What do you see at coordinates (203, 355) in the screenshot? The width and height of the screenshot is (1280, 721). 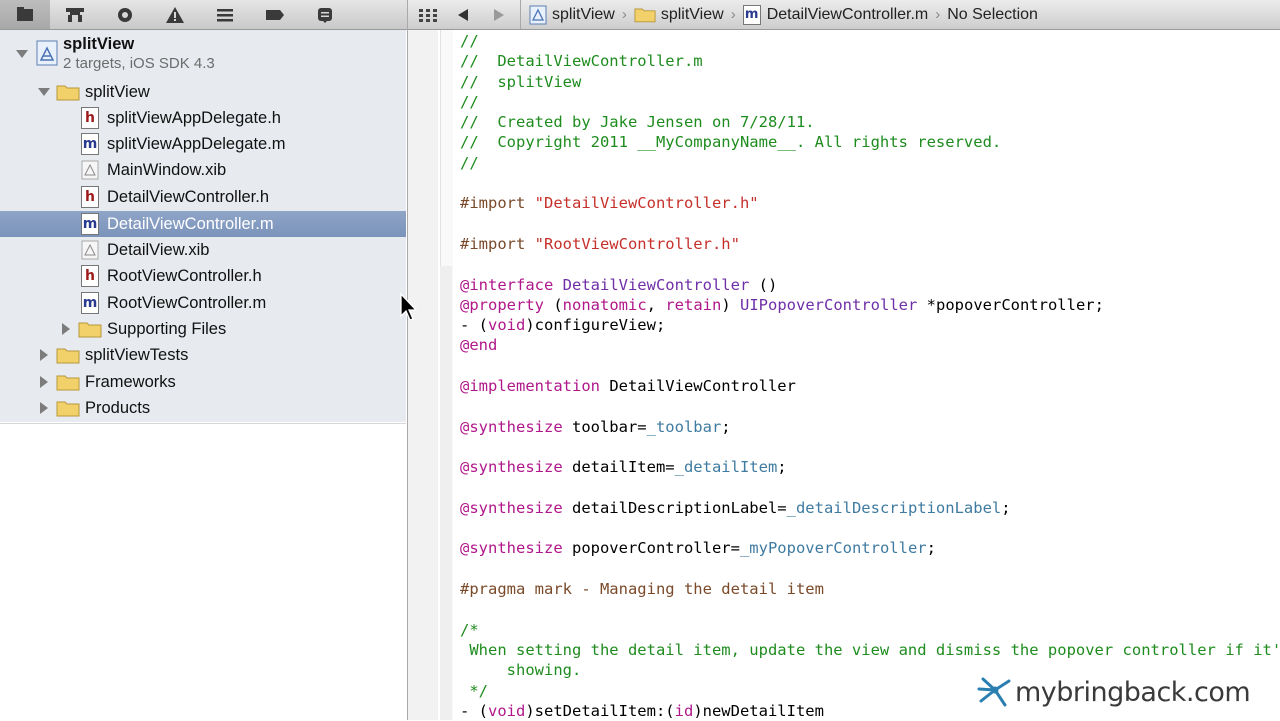 I see `tree-item-splitviewtests: splitViewTests` at bounding box center [203, 355].